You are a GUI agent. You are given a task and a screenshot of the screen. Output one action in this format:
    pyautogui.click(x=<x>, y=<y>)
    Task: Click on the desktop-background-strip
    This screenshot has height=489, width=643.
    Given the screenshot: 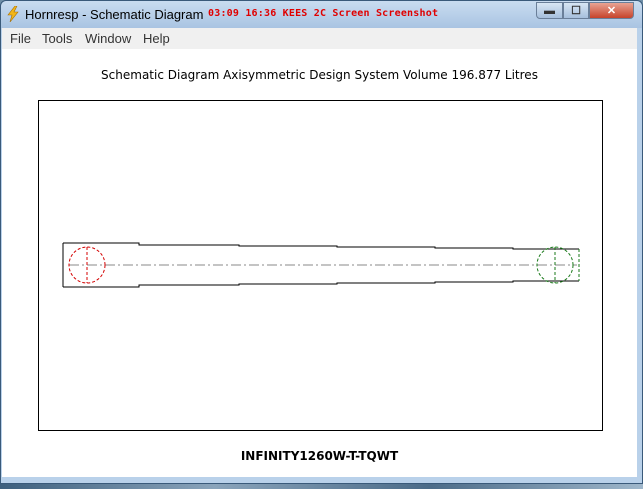 What is the action you would take?
    pyautogui.click(x=321, y=486)
    